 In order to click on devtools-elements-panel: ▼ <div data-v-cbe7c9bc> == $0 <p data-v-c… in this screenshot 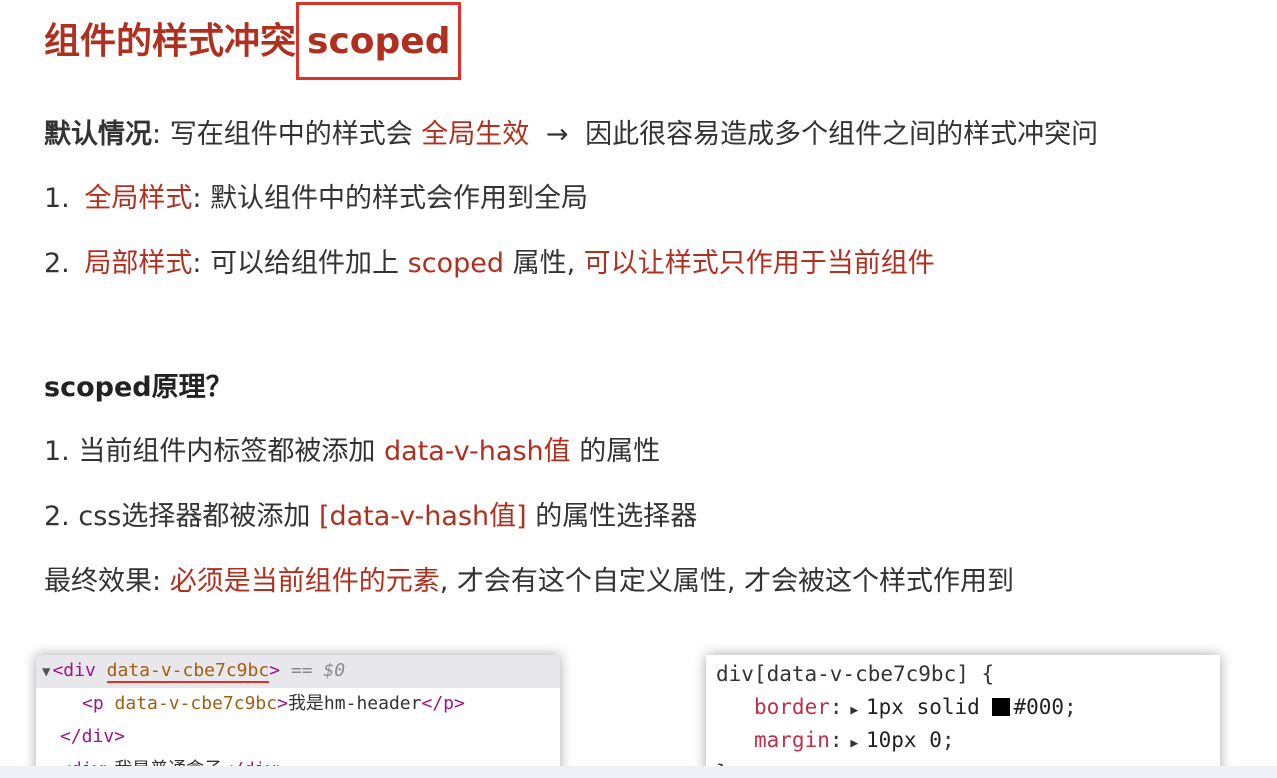, I will do `click(298, 716)`.